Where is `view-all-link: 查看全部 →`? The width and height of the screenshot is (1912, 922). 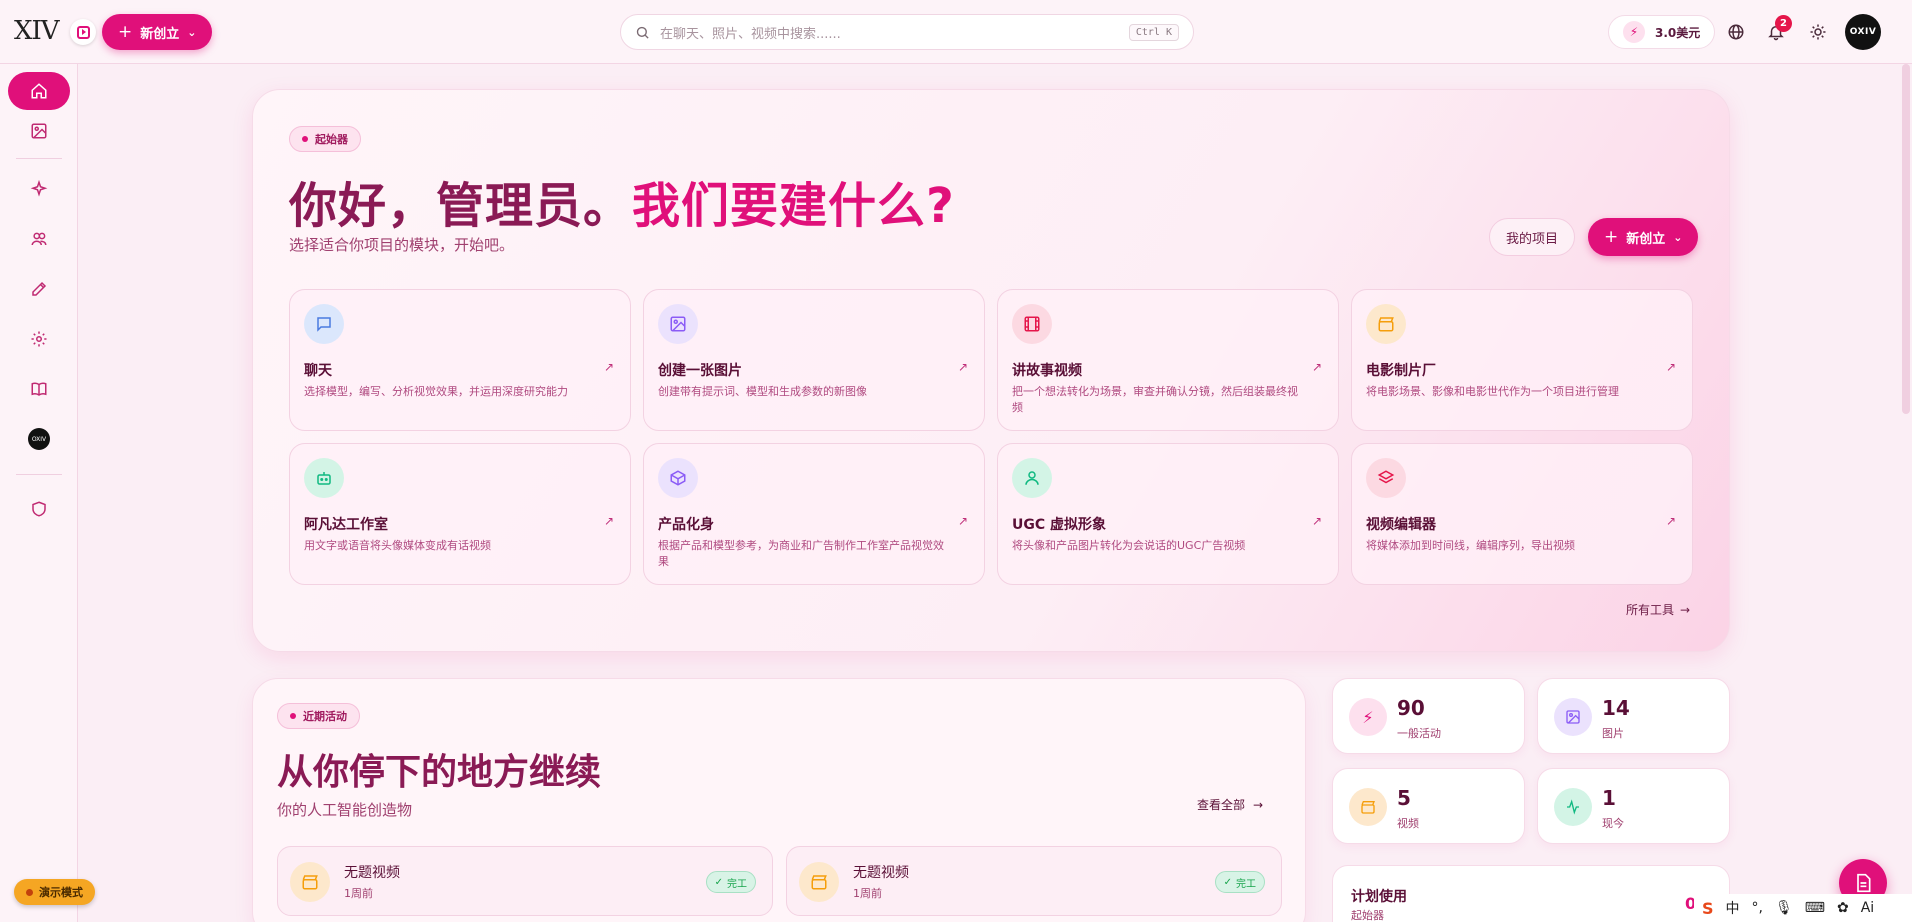 view-all-link: 查看全部 → is located at coordinates (1230, 804).